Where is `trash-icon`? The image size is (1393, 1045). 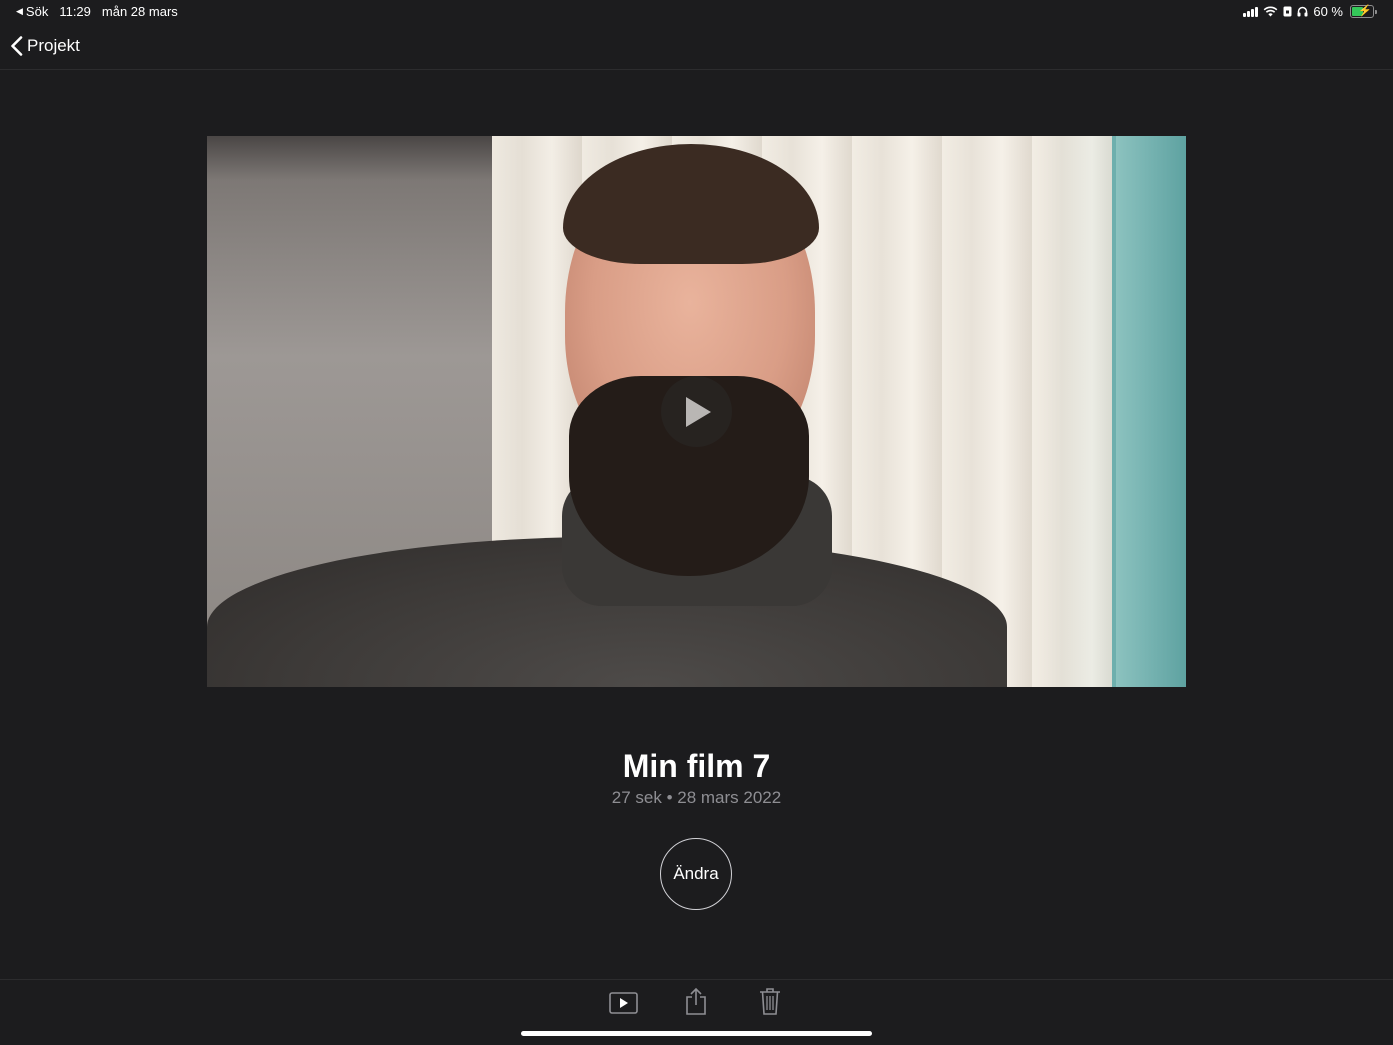
trash-icon is located at coordinates (770, 1001).